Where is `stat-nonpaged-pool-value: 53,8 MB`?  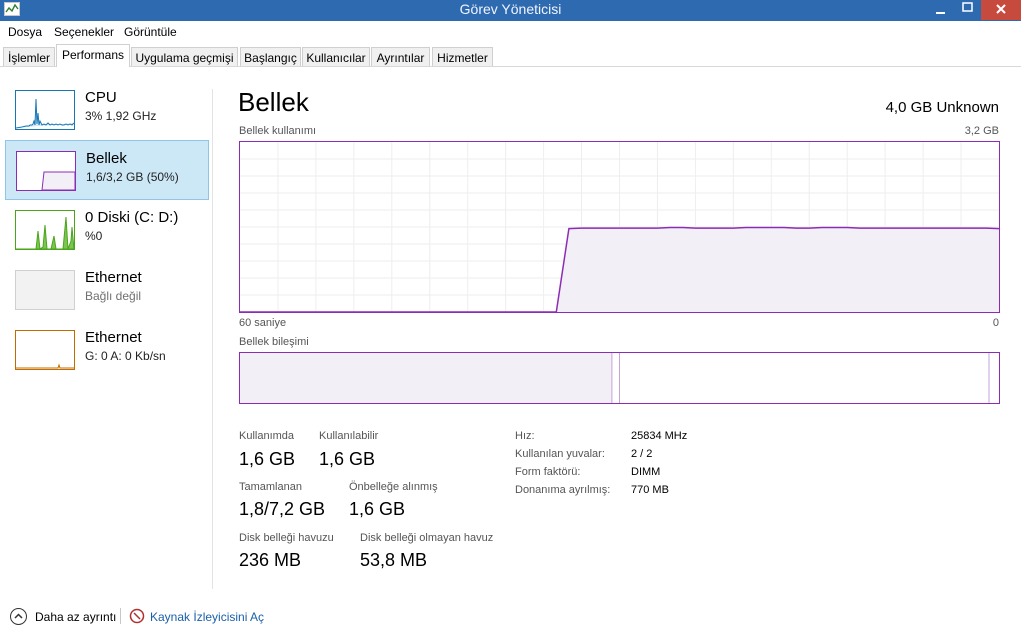 stat-nonpaged-pool-value: 53,8 MB is located at coordinates (394, 560).